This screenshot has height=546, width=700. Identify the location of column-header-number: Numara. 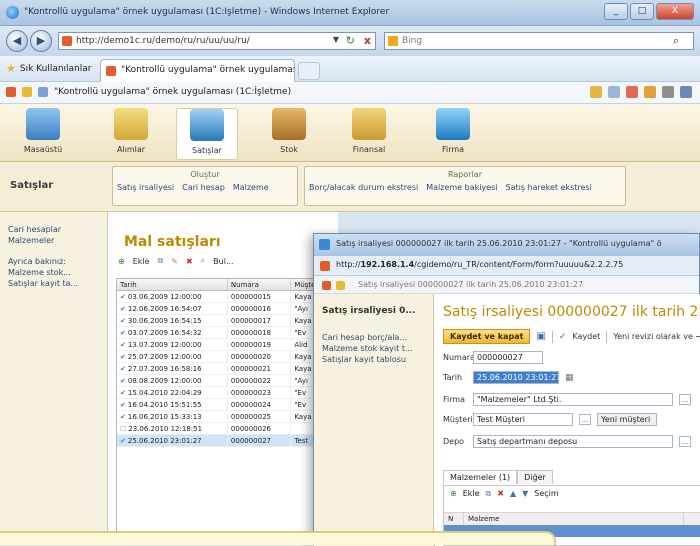
(260, 284).